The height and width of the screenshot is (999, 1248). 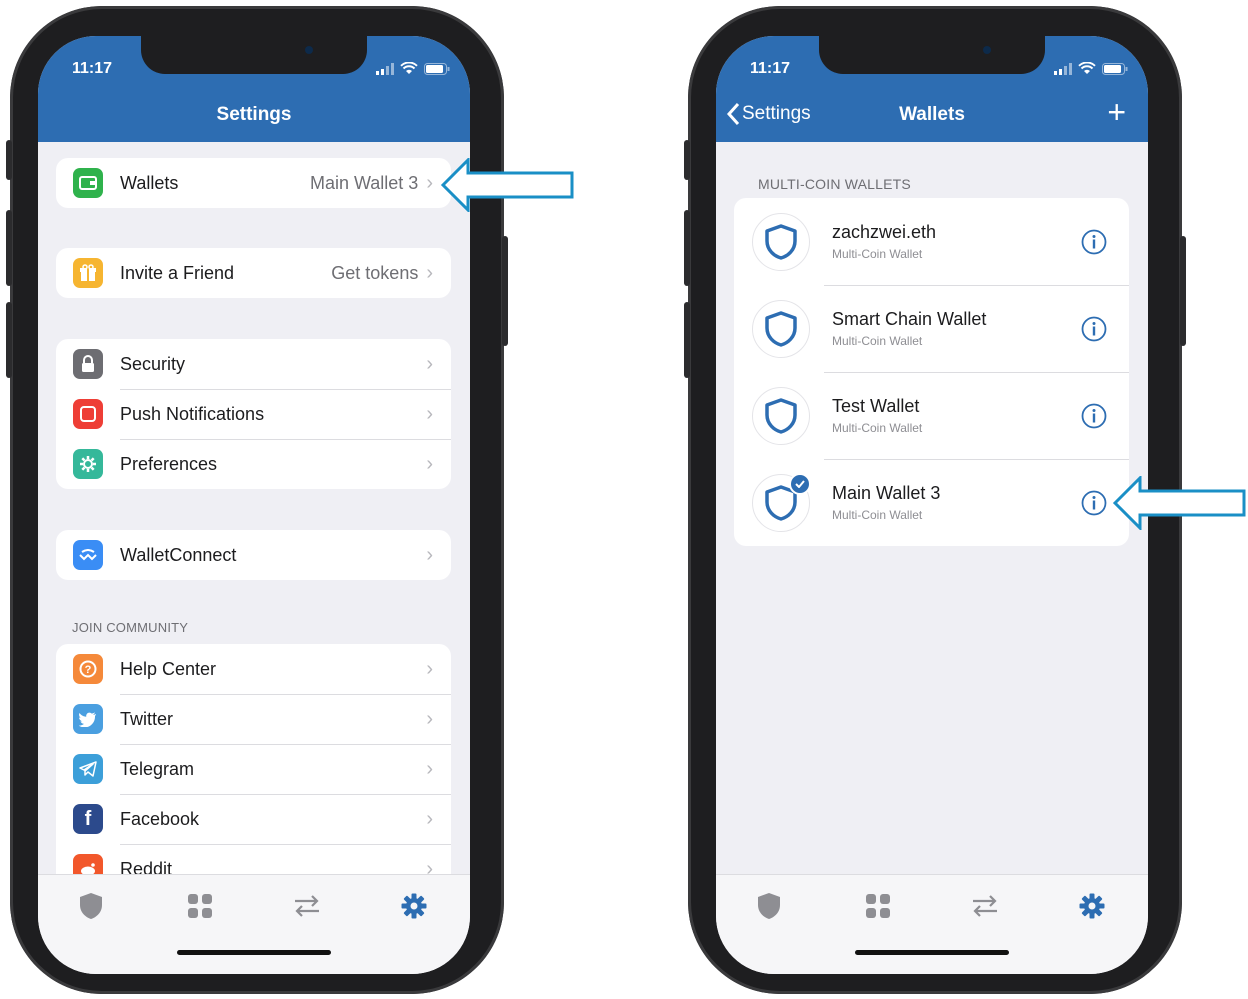 What do you see at coordinates (931, 241) in the screenshot?
I see `wallet-row: zachzwei.eth Multi-Coin Wallet` at bounding box center [931, 241].